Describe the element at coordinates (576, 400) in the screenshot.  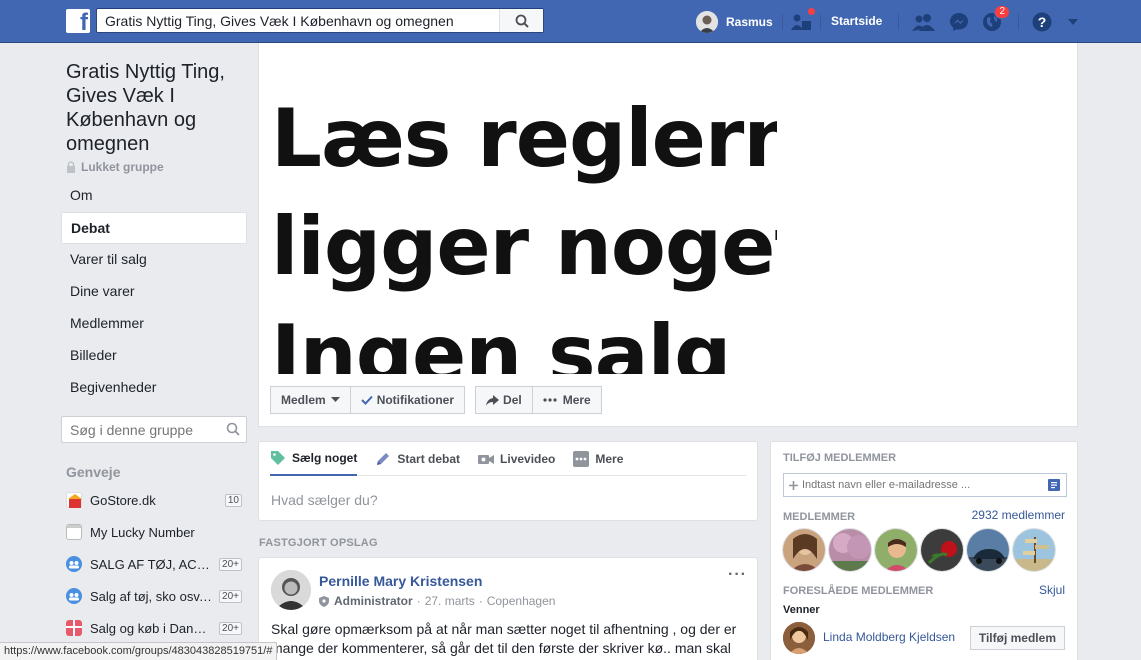
I see `more-button-label: Mere` at that location.